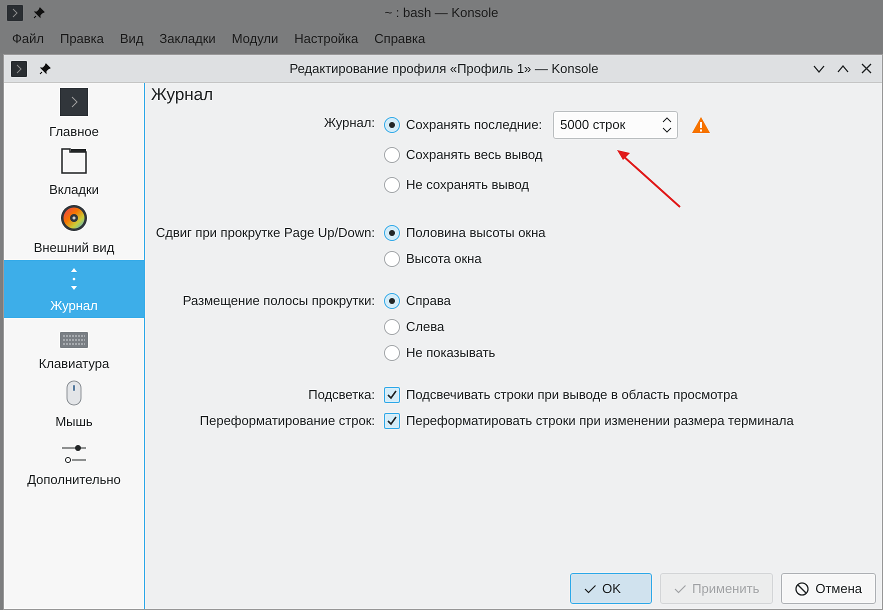 This screenshot has height=610, width=883. Describe the element at coordinates (82, 39) in the screenshot. I see `menu-item: Правка` at that location.